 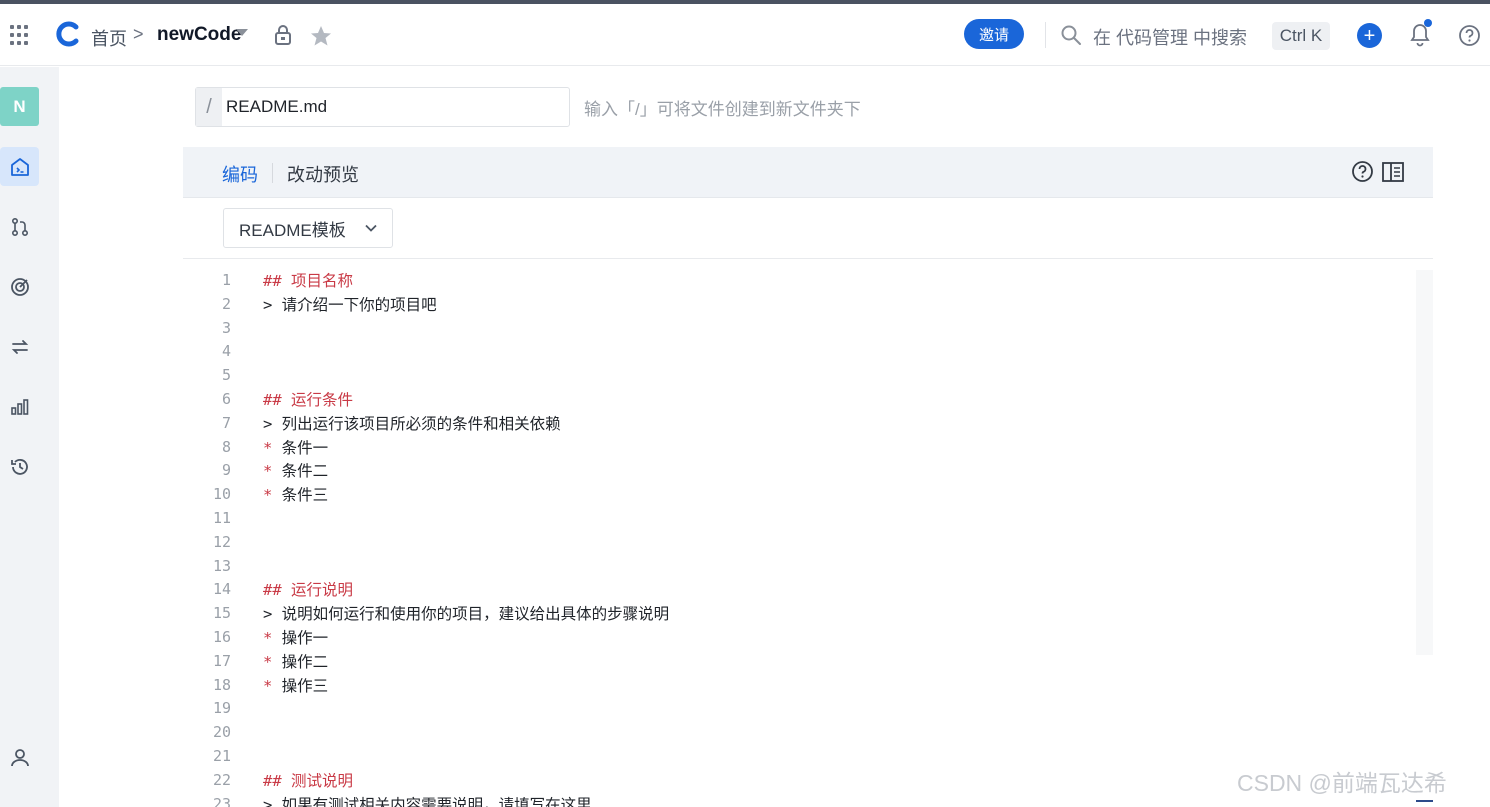 I want to click on editor-line: 18 * 操作三, so click(x=798, y=685).